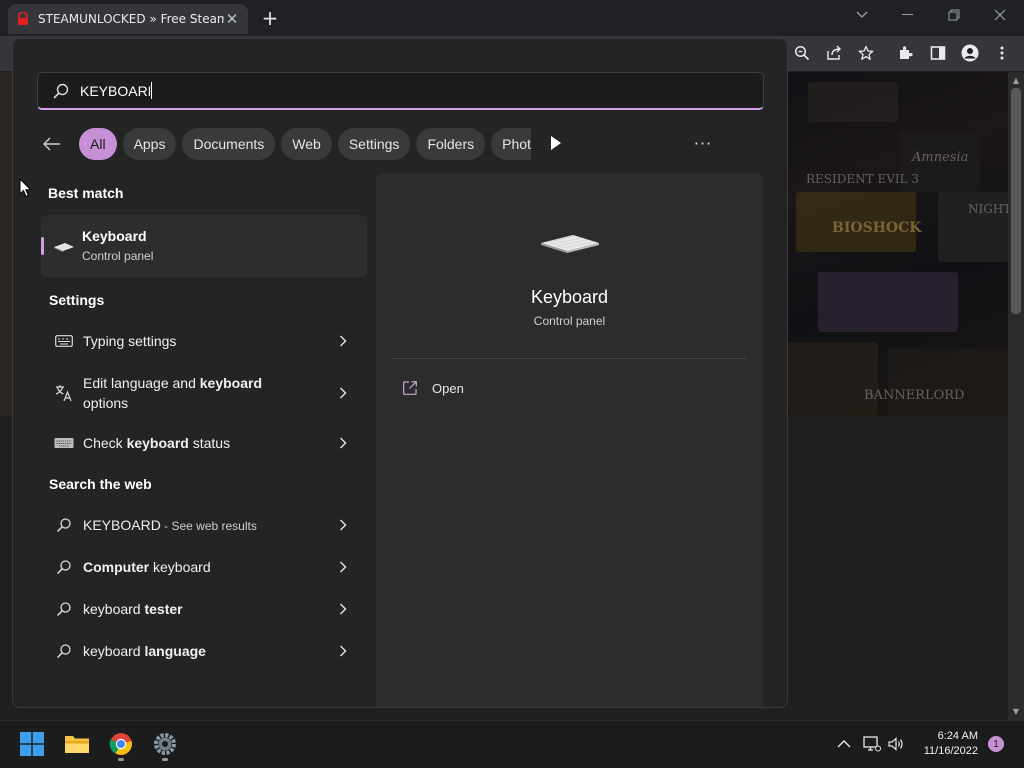 Image resolution: width=1024 pixels, height=768 pixels. I want to click on network-icon, so click(872, 744).